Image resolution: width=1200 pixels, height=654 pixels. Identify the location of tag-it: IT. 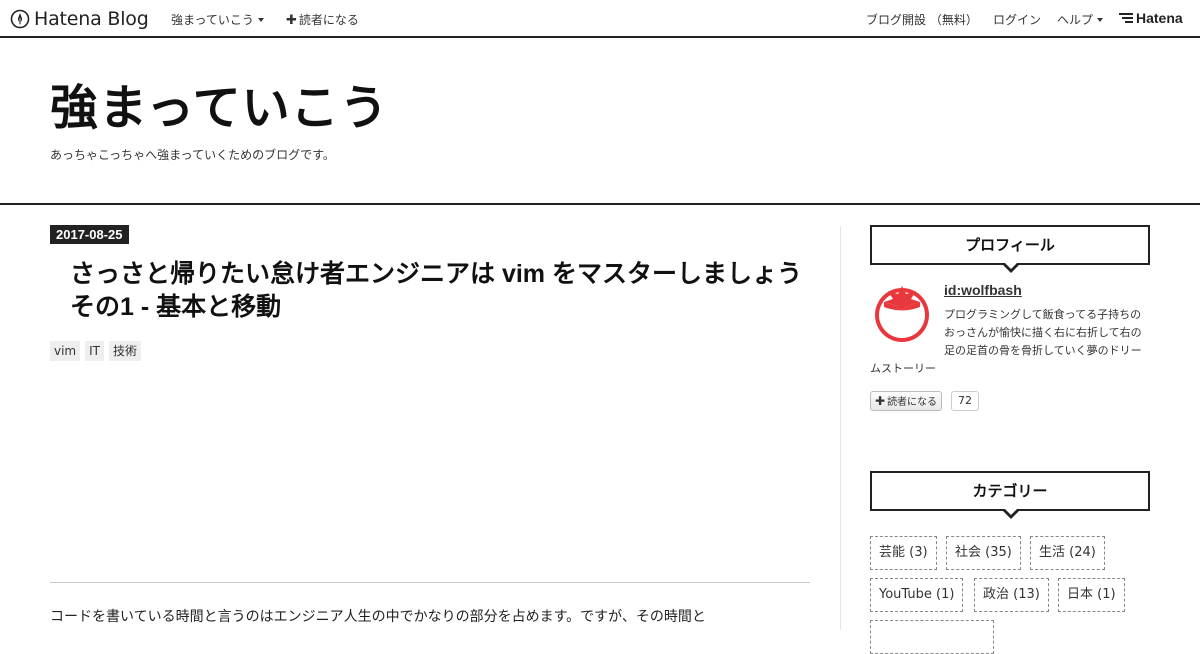
(94, 351).